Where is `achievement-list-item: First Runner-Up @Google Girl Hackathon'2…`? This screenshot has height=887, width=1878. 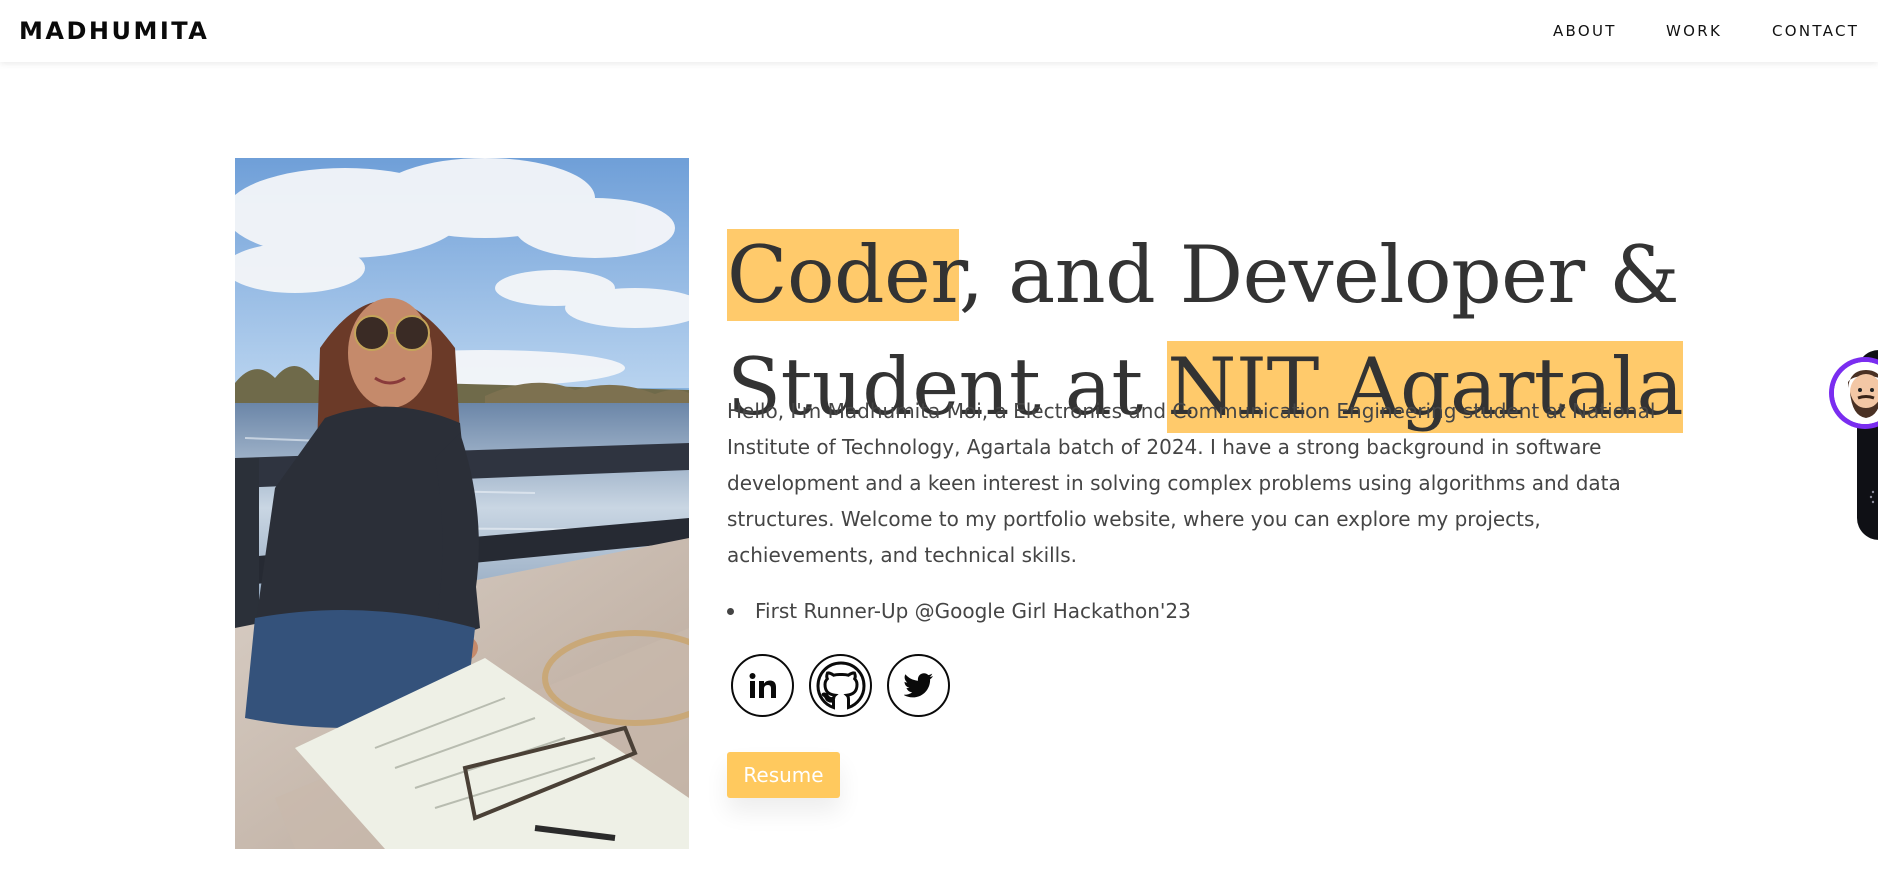
achievement-list-item: First Runner-Up @Google Girl Hackathon'2… is located at coordinates (959, 611).